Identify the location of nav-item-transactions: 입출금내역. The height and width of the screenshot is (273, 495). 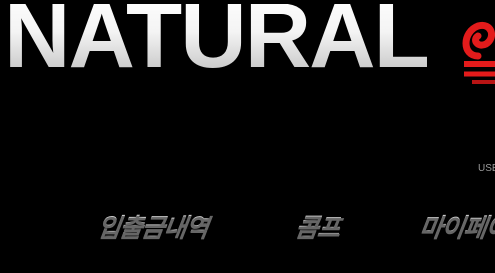
(152, 226).